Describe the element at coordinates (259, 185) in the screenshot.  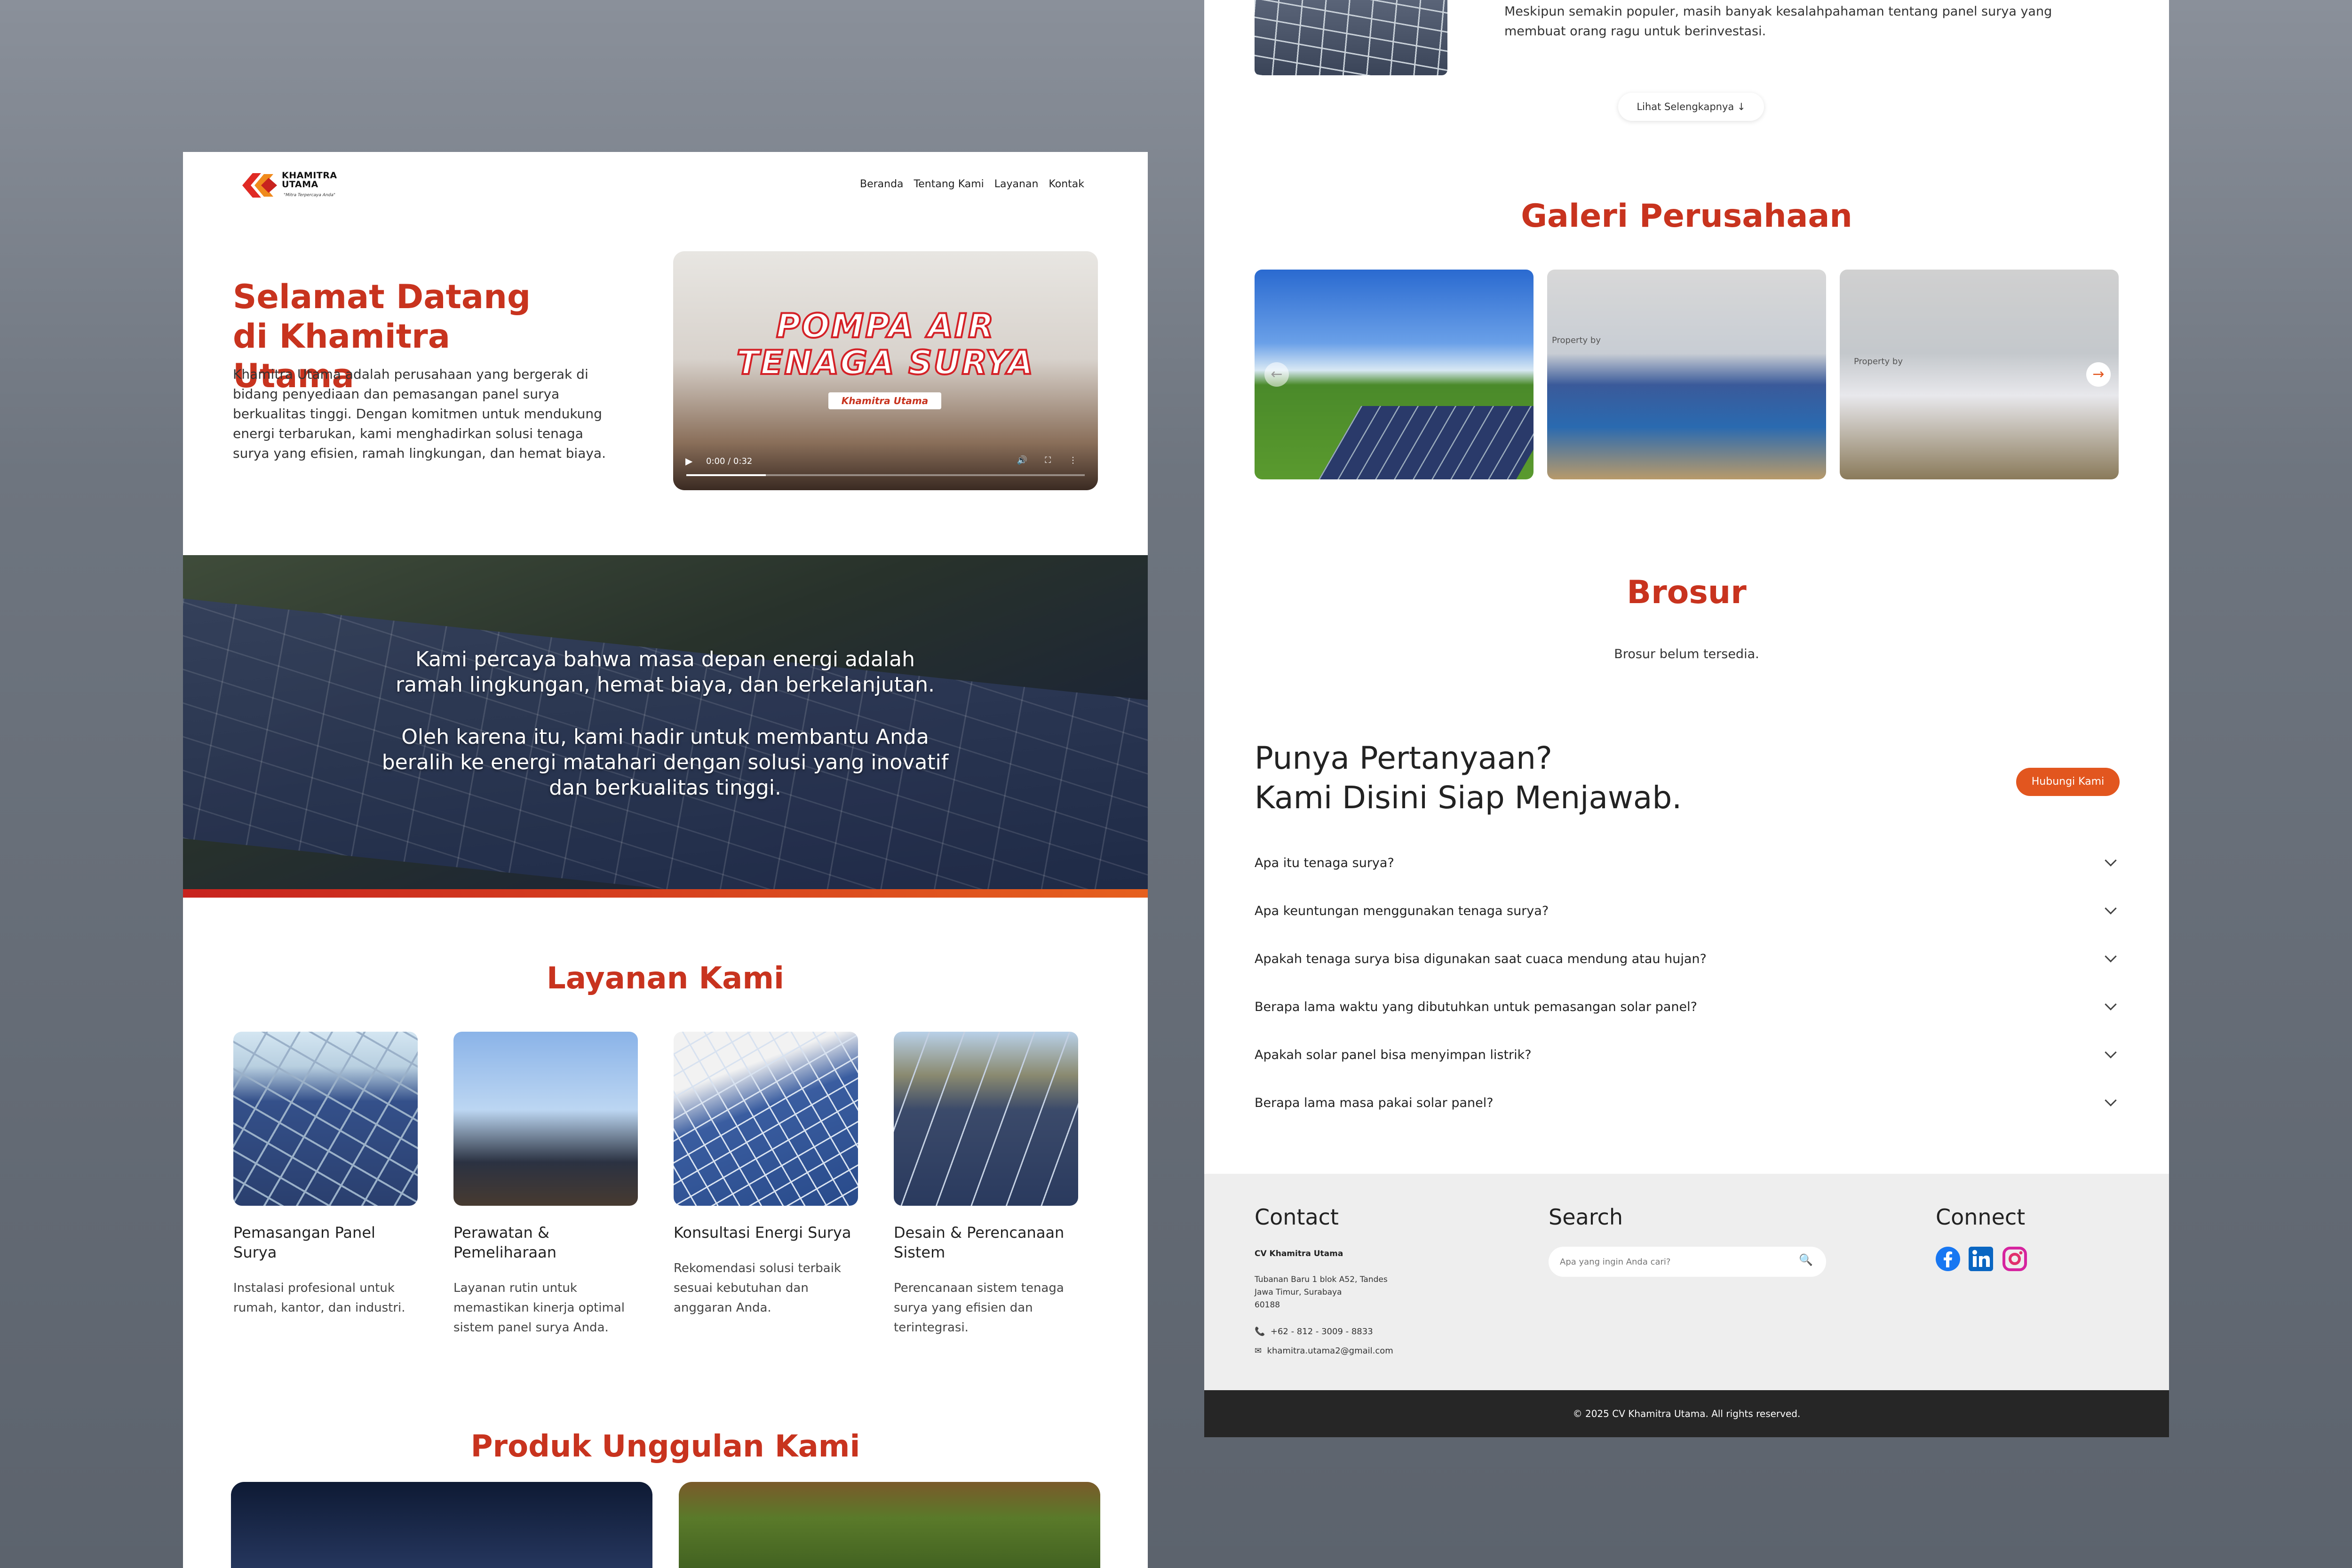
I see `logo-mark-icon` at that location.